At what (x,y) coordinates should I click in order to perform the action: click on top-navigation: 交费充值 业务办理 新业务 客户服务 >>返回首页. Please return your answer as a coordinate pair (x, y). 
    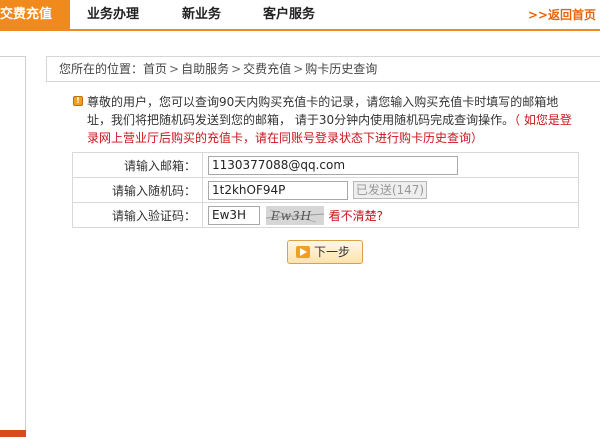
    Looking at the image, I should click on (300, 15).